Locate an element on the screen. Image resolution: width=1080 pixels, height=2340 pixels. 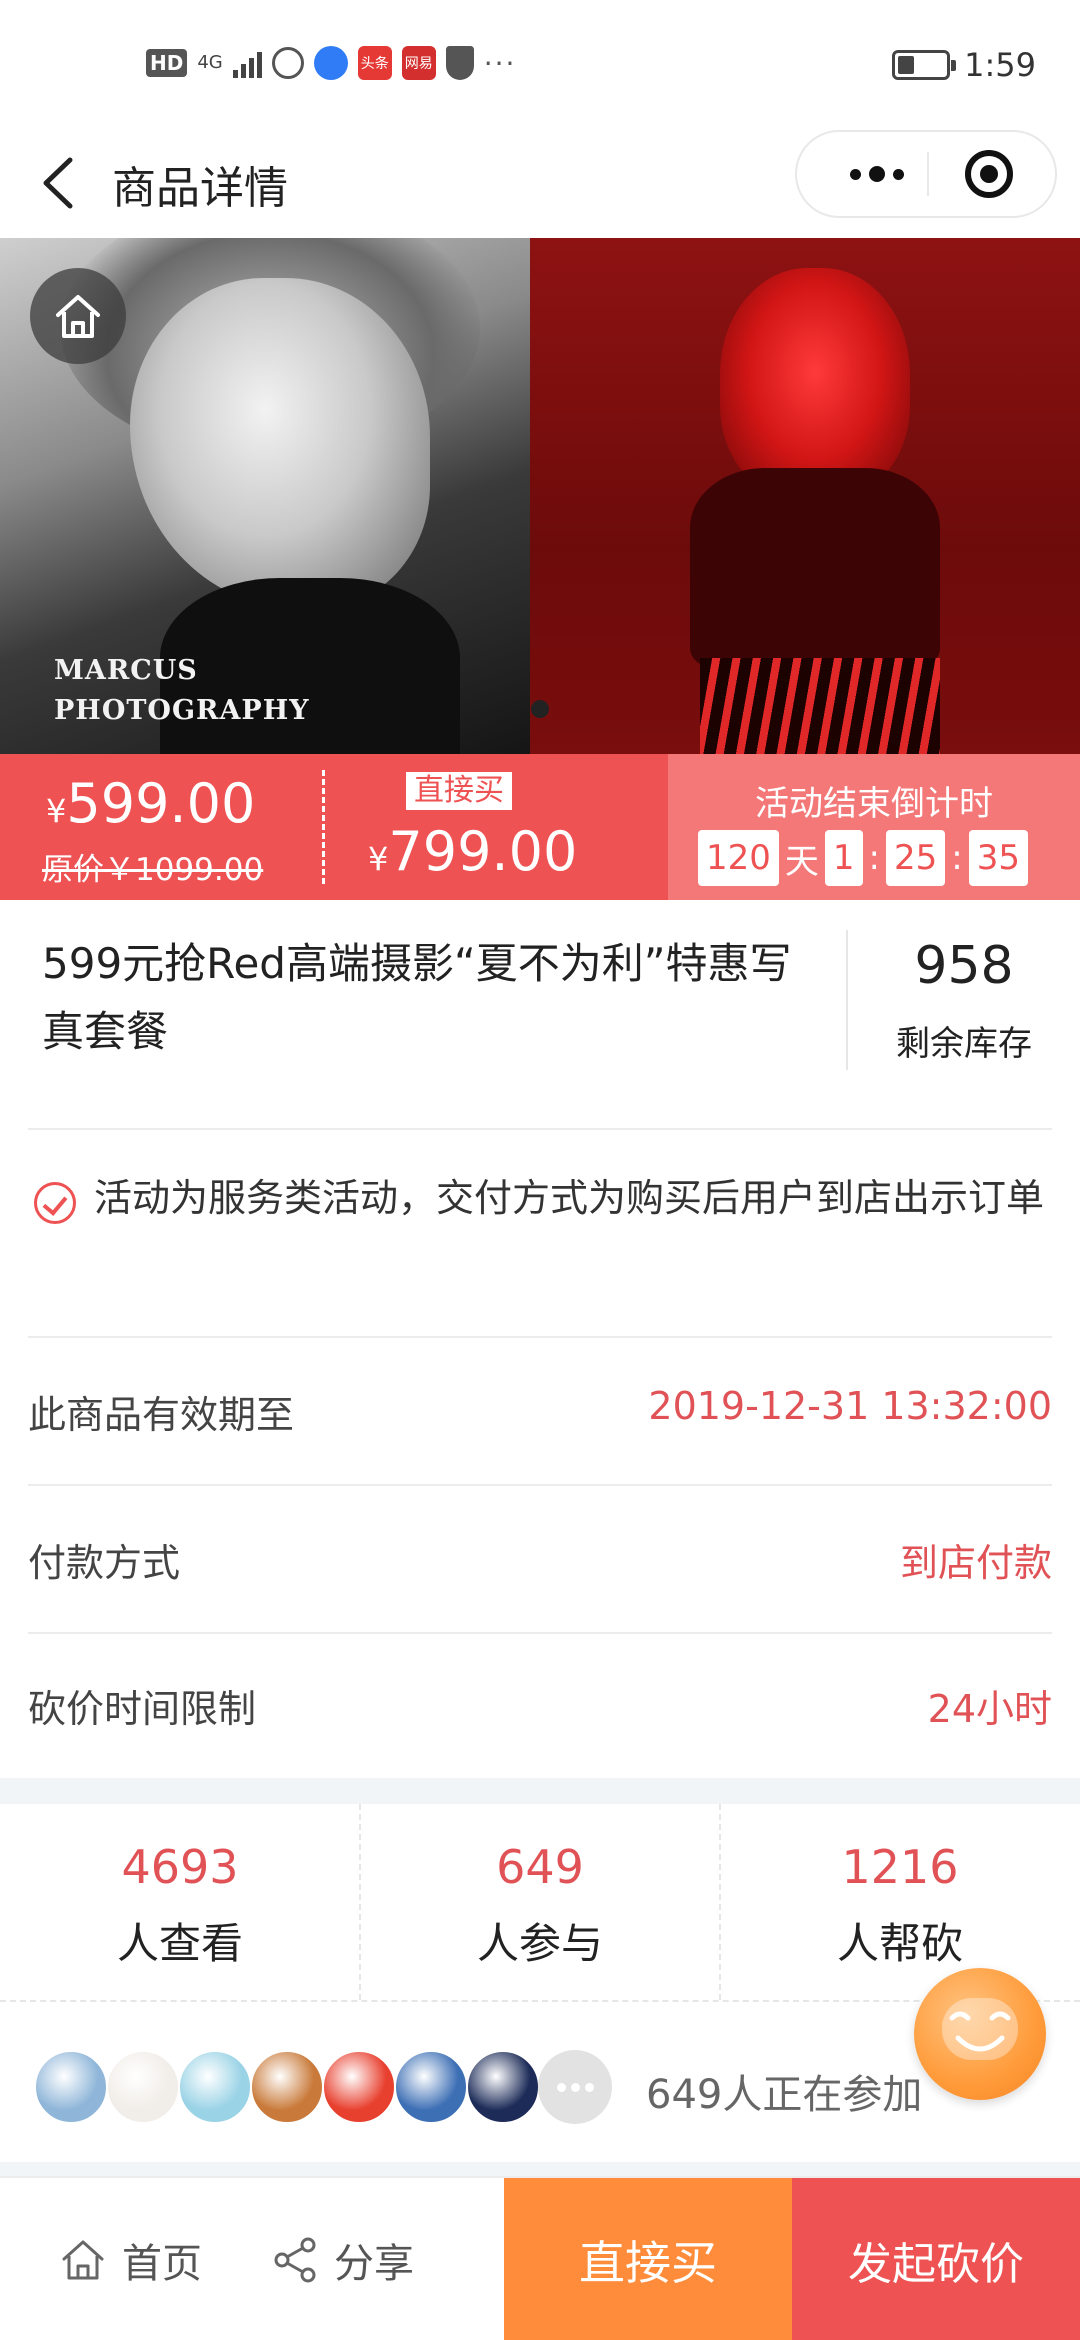
qq-browser-icon is located at coordinates (330, 63).